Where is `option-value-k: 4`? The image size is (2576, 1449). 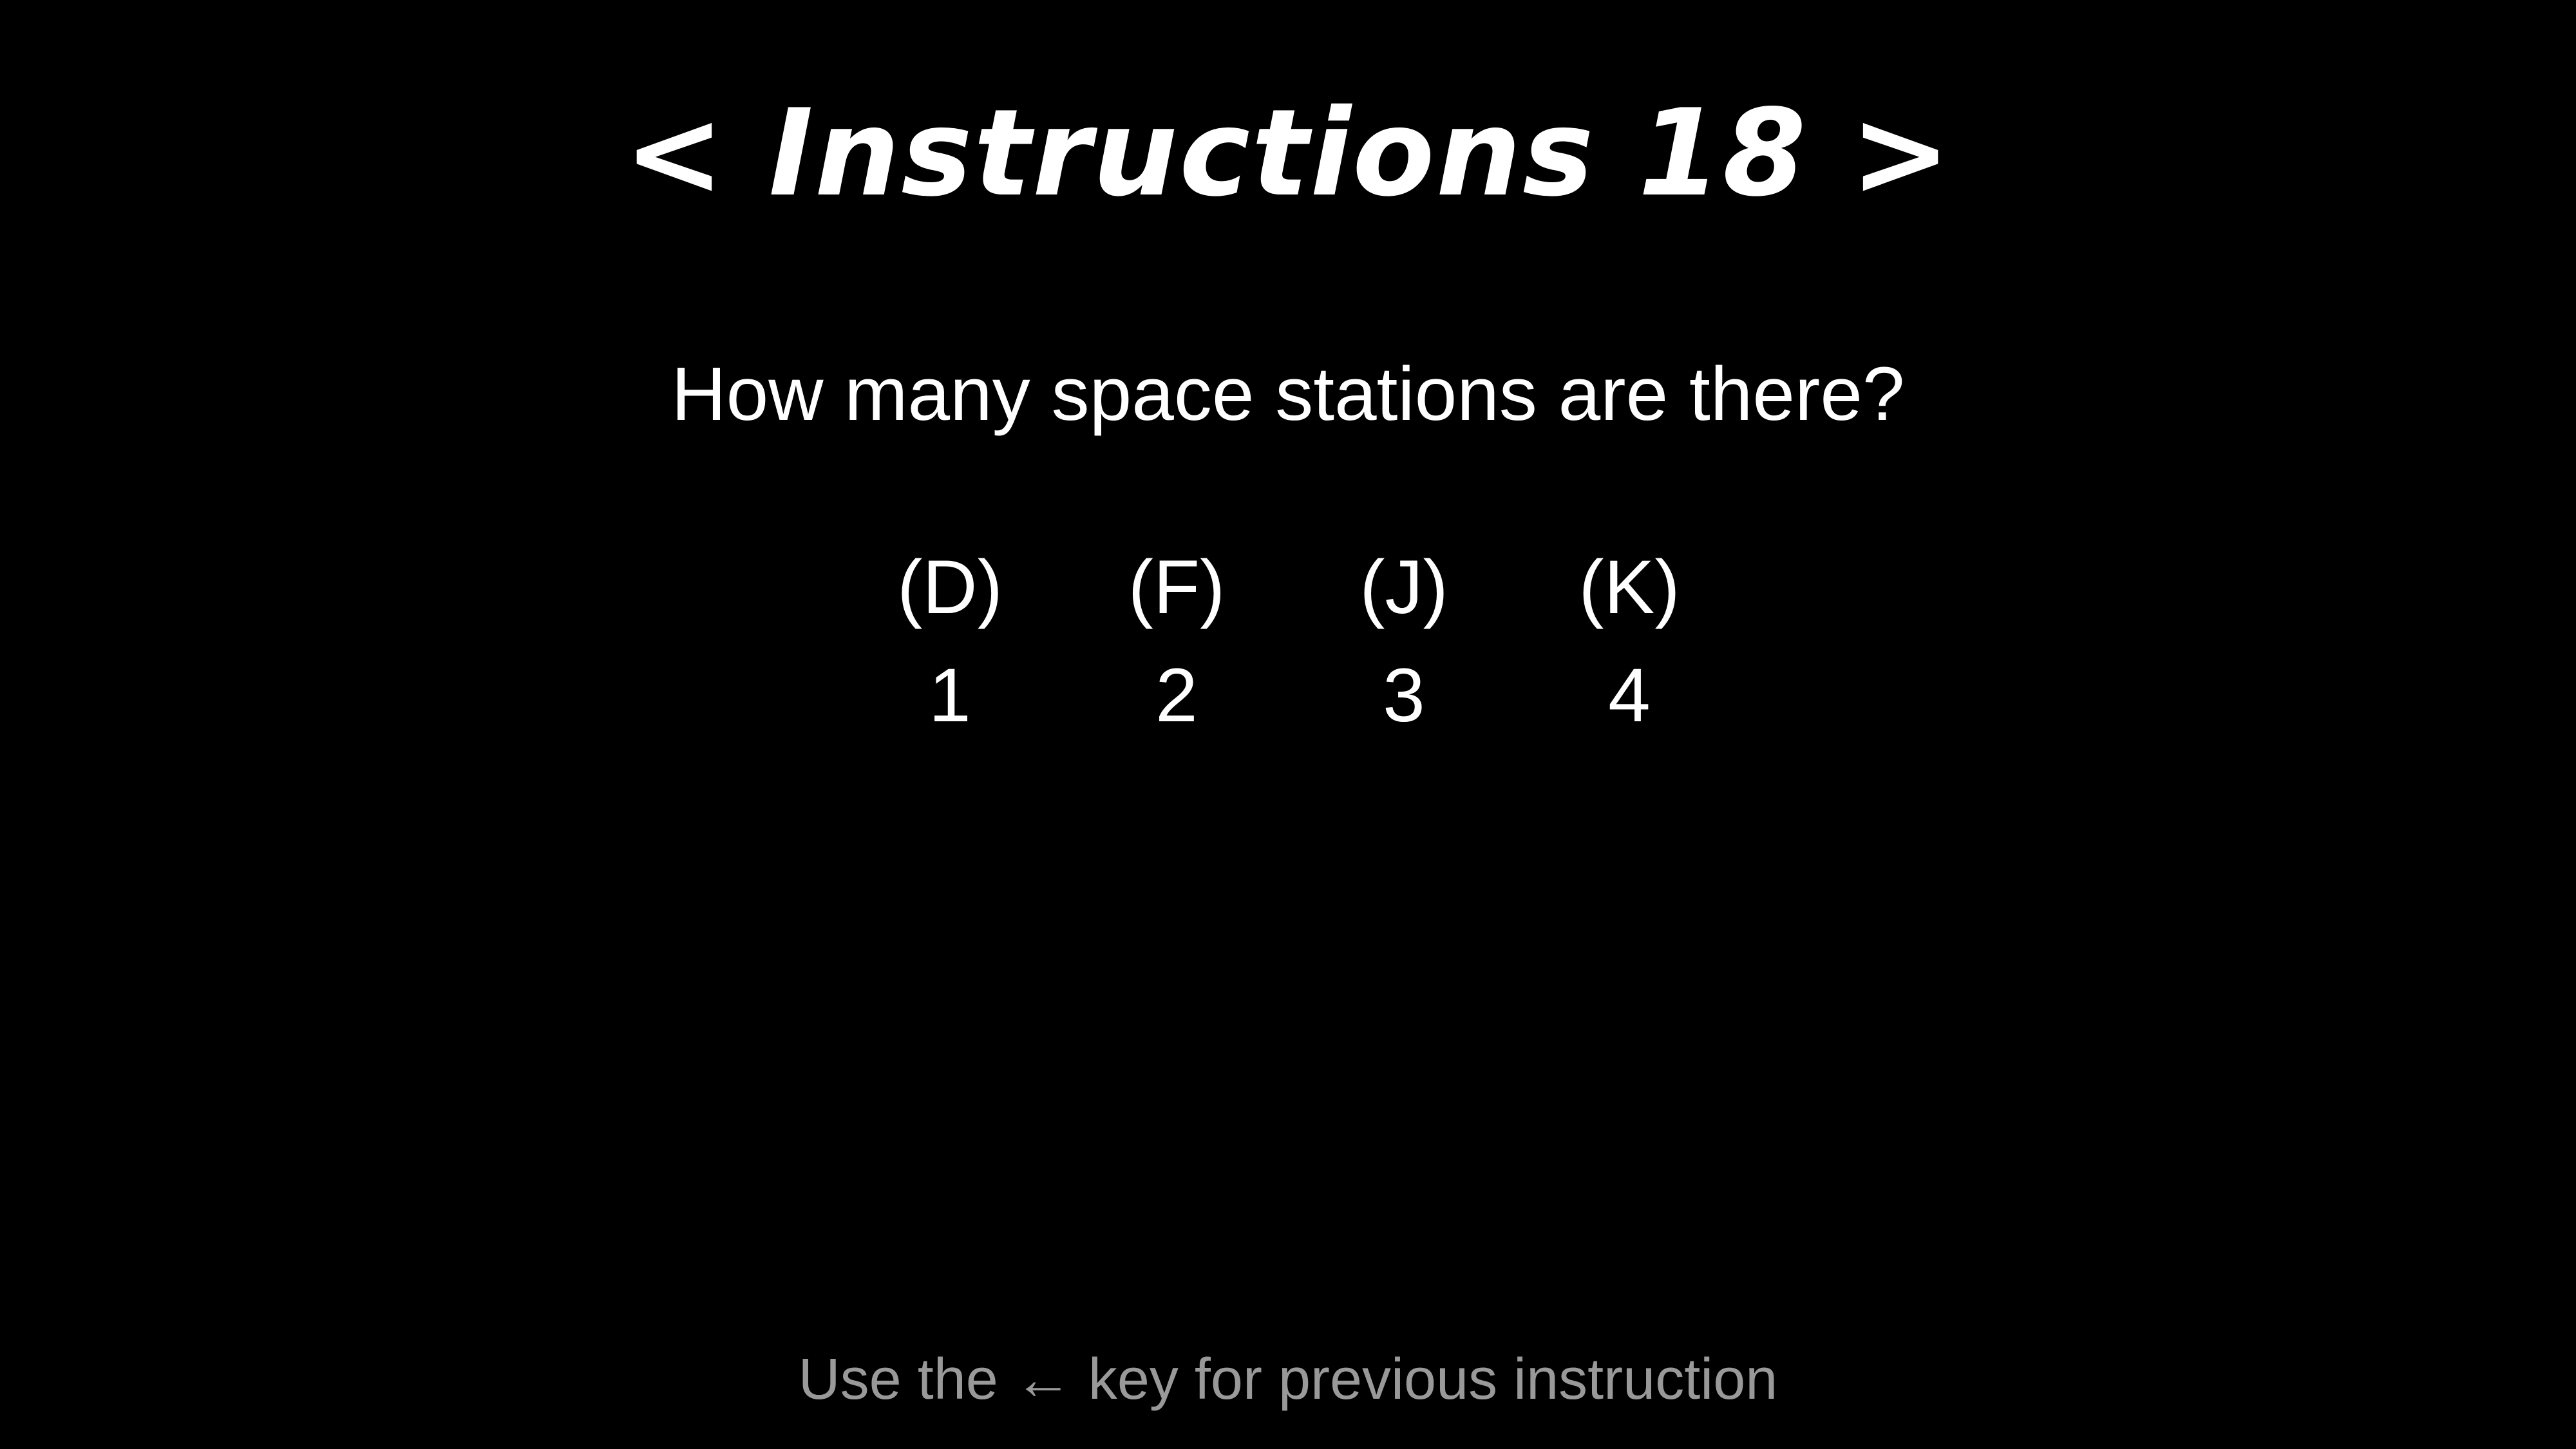 option-value-k: 4 is located at coordinates (1630, 695).